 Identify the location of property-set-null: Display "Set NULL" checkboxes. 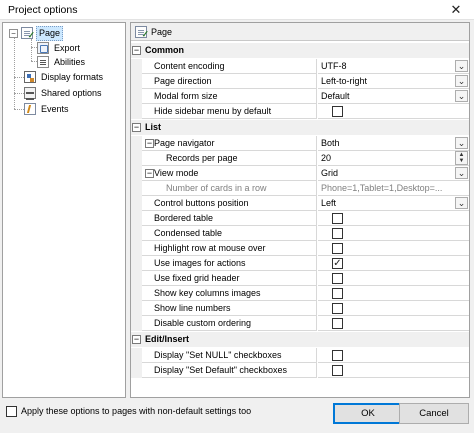
(300, 355).